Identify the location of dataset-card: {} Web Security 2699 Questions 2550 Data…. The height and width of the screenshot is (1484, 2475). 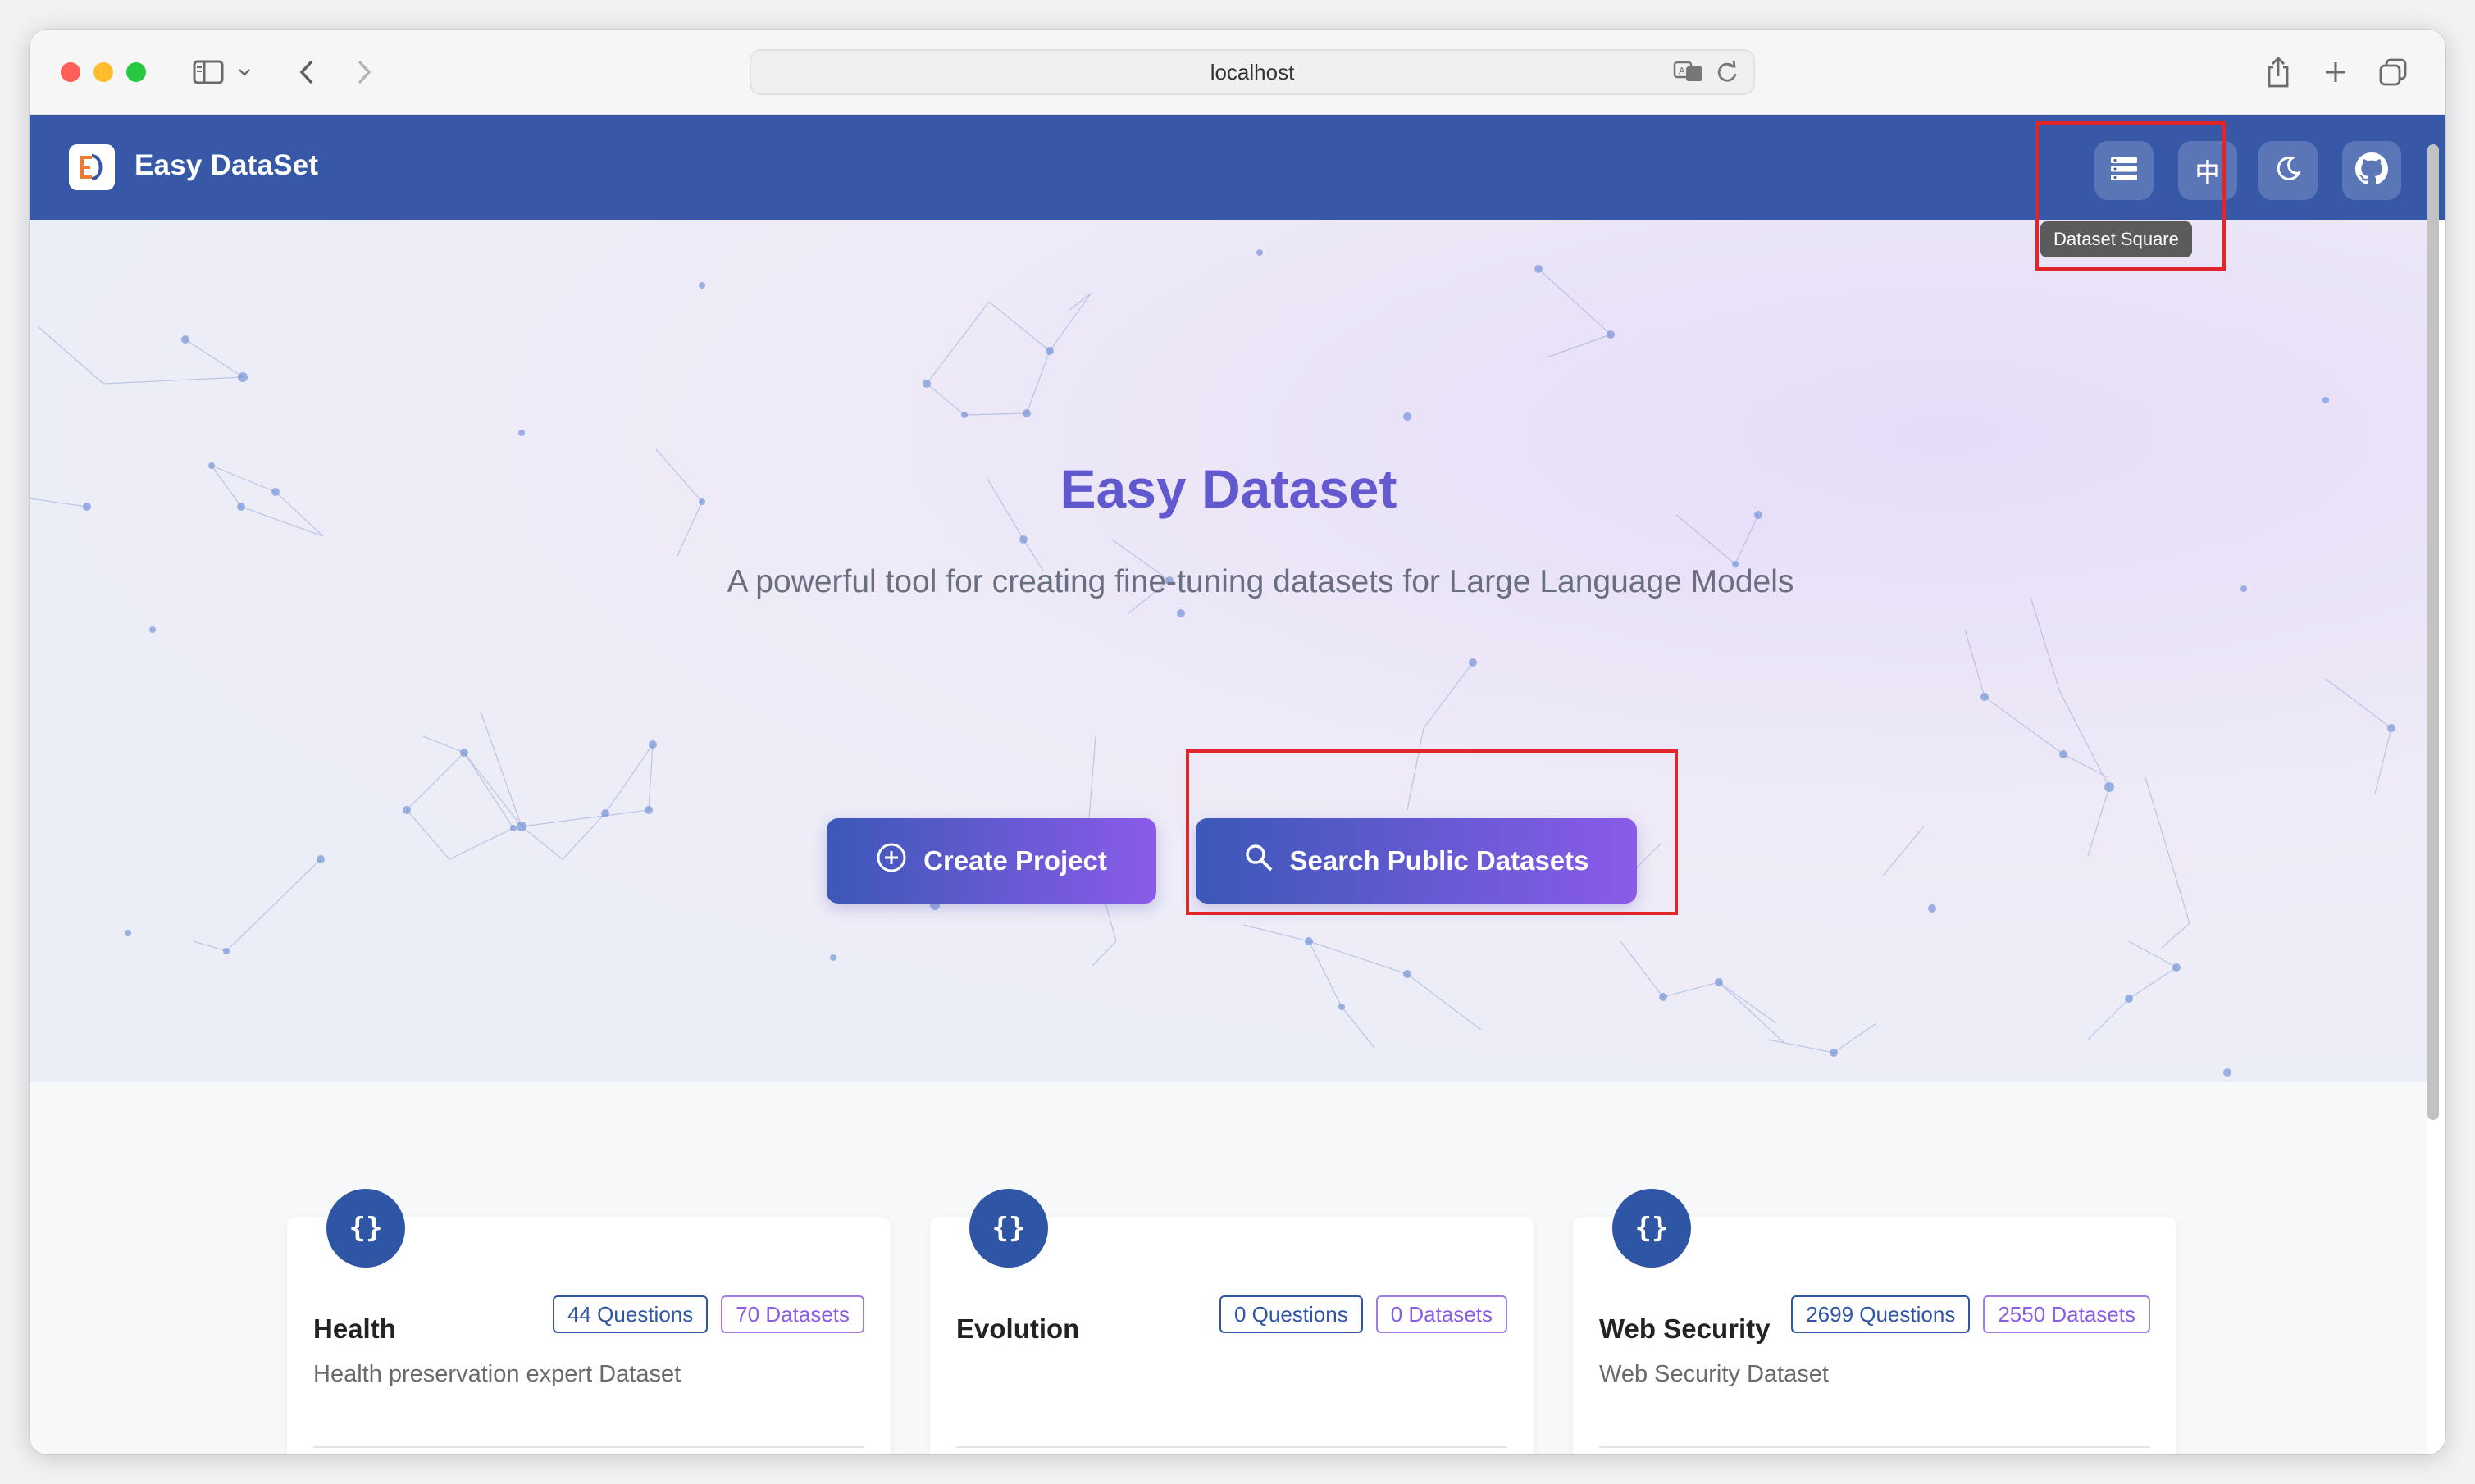
(1875, 1321).